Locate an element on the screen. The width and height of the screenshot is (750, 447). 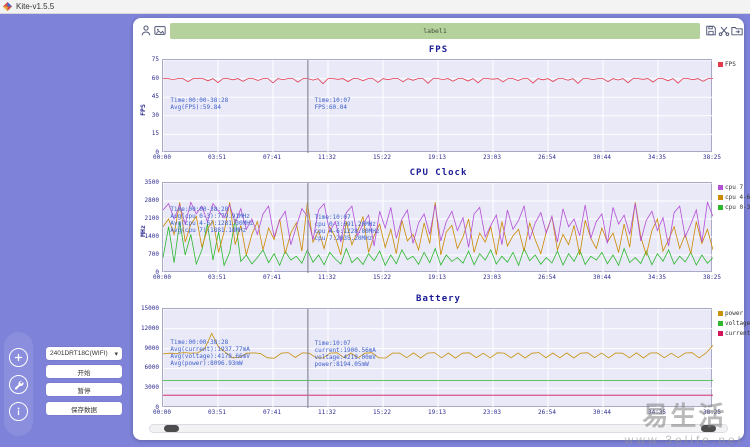
window-titlebar: Kite-v1.5.5 is located at coordinates (375, 7).